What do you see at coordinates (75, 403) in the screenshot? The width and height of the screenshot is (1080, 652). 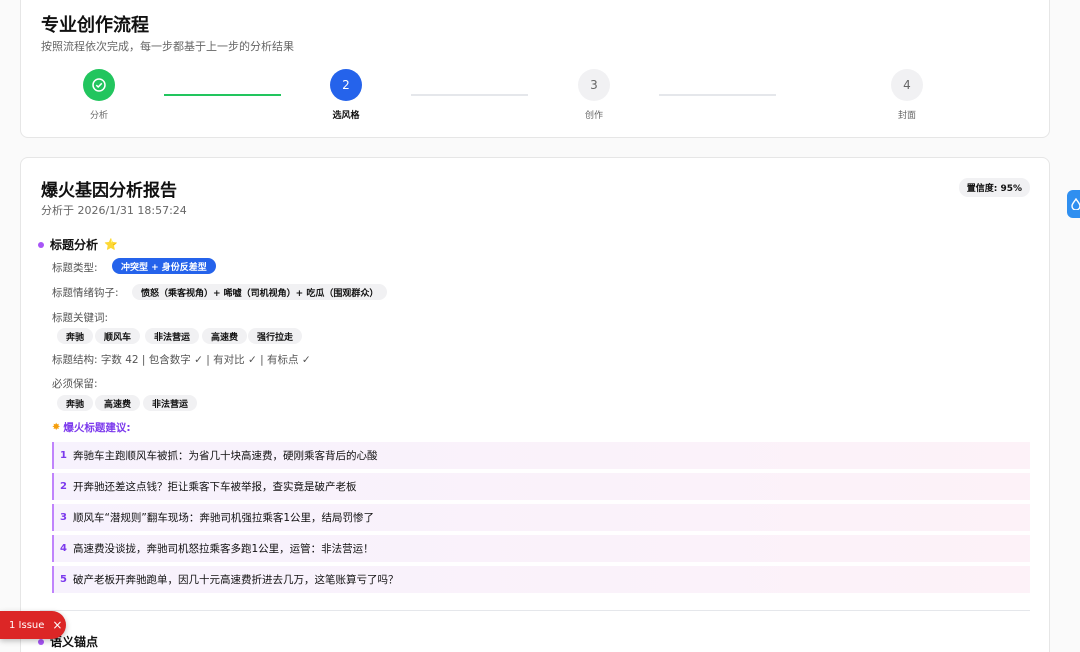 I see `must-keep-chip: 奔驰` at bounding box center [75, 403].